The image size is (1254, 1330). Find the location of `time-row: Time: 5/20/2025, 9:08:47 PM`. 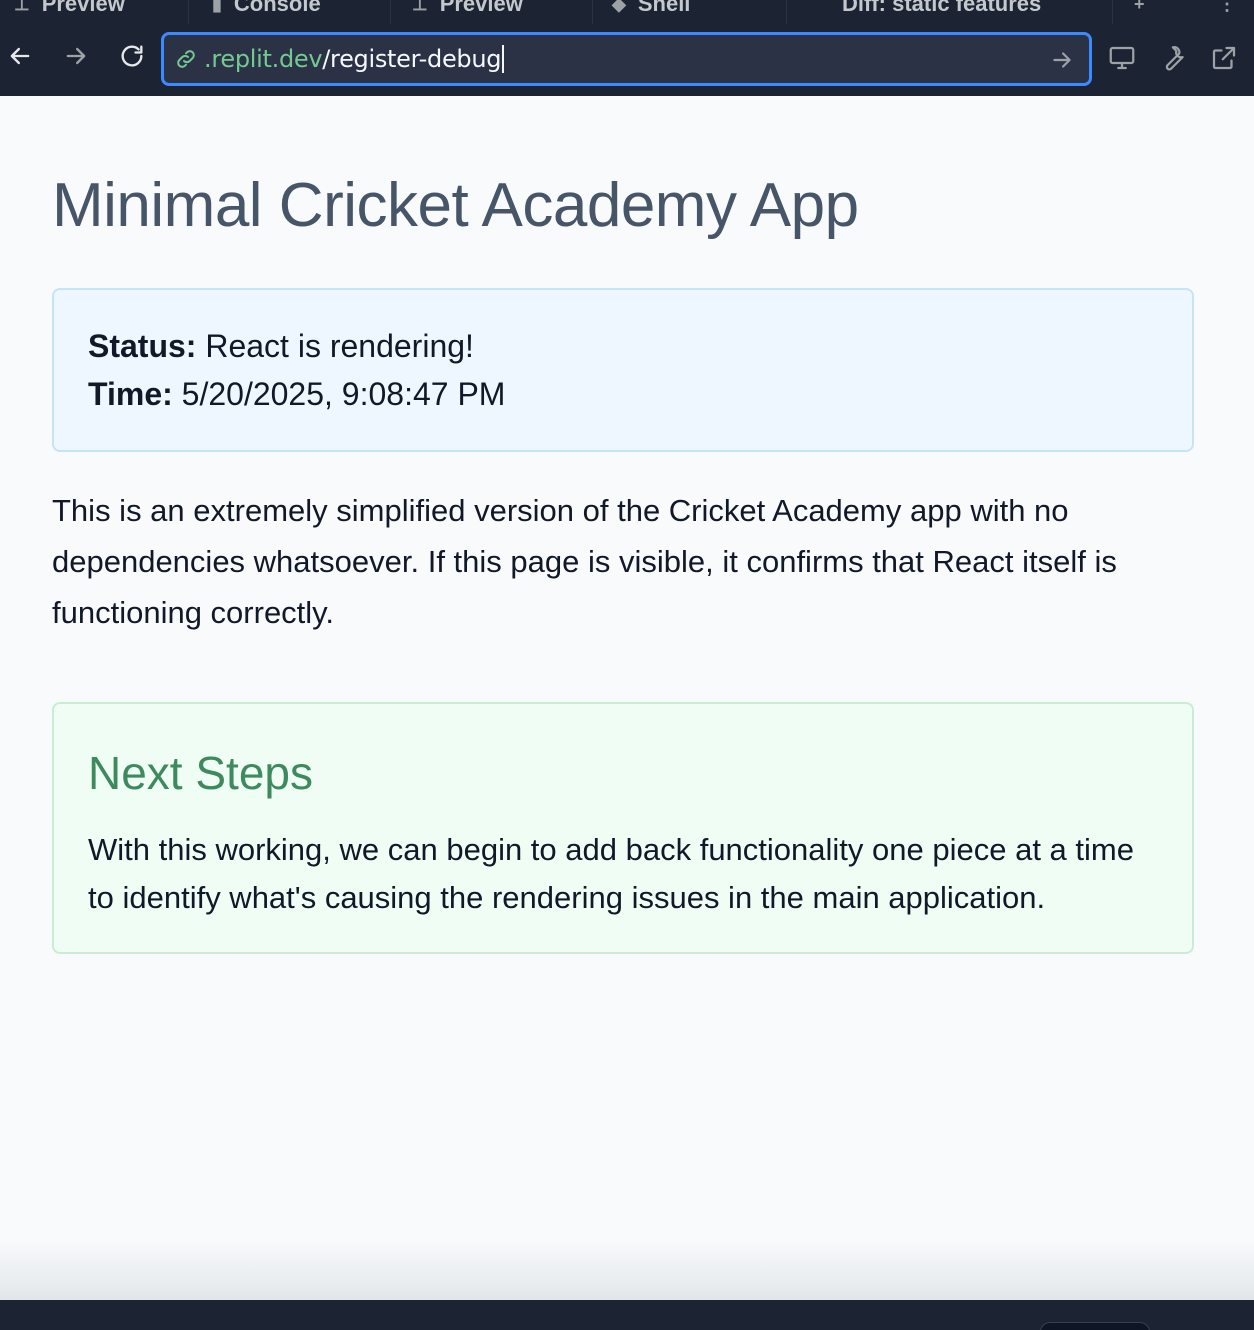

time-row: Time: 5/20/2025, 9:08:47 PM is located at coordinates (296, 394).